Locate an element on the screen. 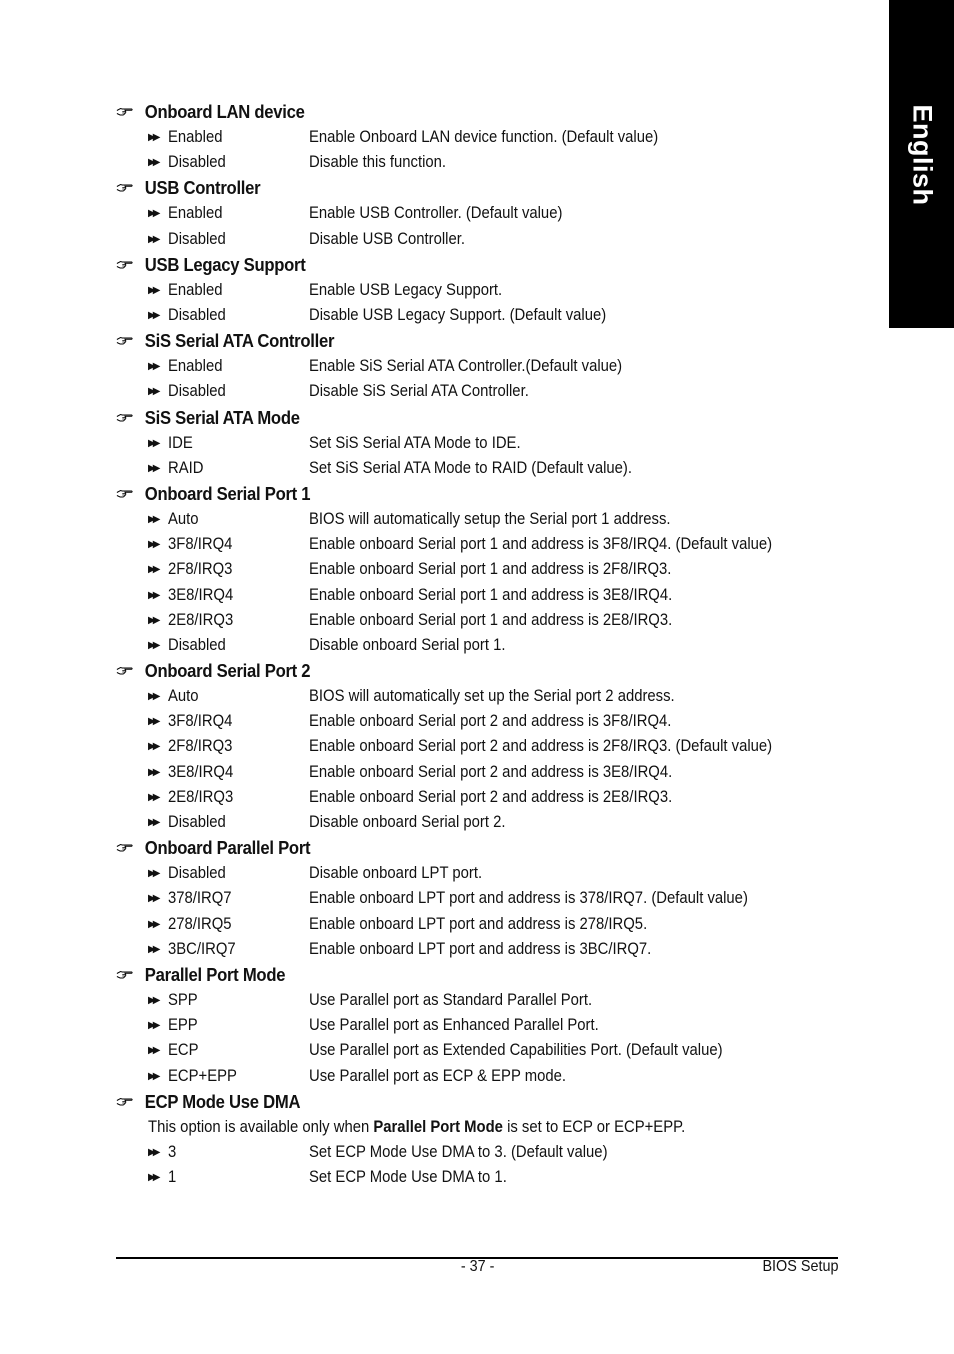  option-value-label: 378/IRQ7 is located at coordinates (200, 898).